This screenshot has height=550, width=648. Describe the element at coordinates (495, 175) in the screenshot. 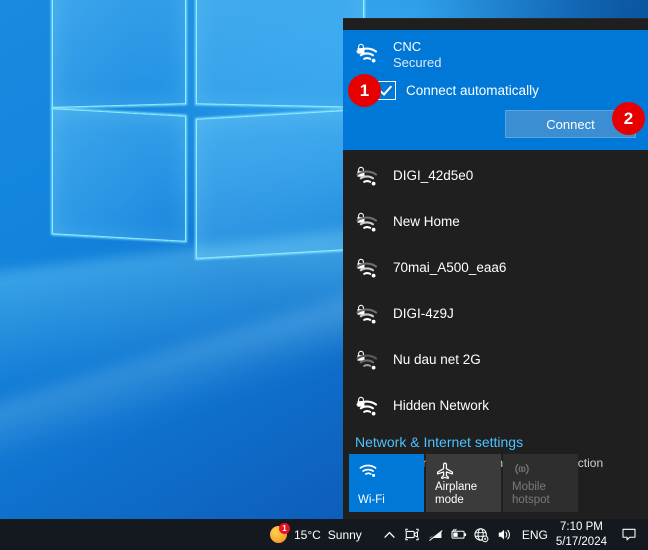

I see `network-list-item: DIGI_42d5e0` at that location.